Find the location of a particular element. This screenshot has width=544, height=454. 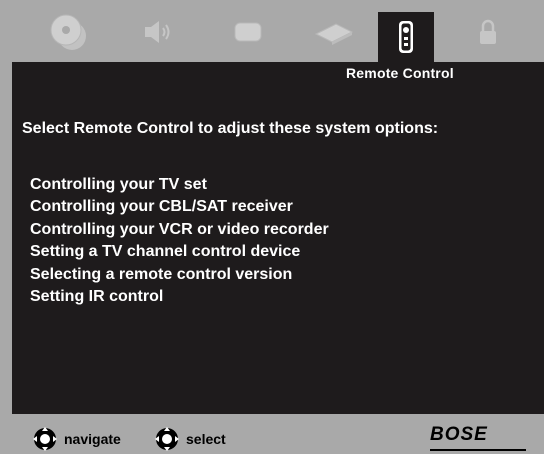

tab-disc is located at coordinates (68, 32).